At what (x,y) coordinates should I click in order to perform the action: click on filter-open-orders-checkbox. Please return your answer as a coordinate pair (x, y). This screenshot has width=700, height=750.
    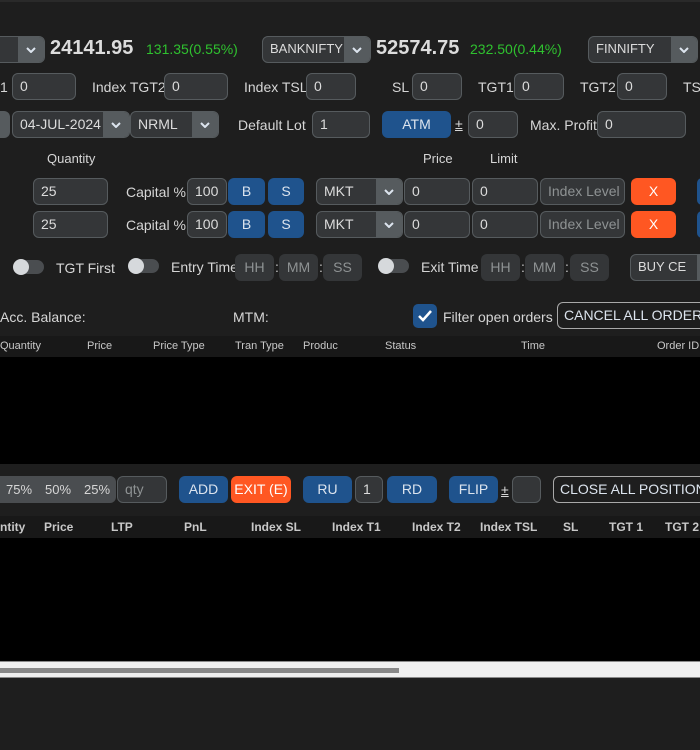
    Looking at the image, I should click on (425, 316).